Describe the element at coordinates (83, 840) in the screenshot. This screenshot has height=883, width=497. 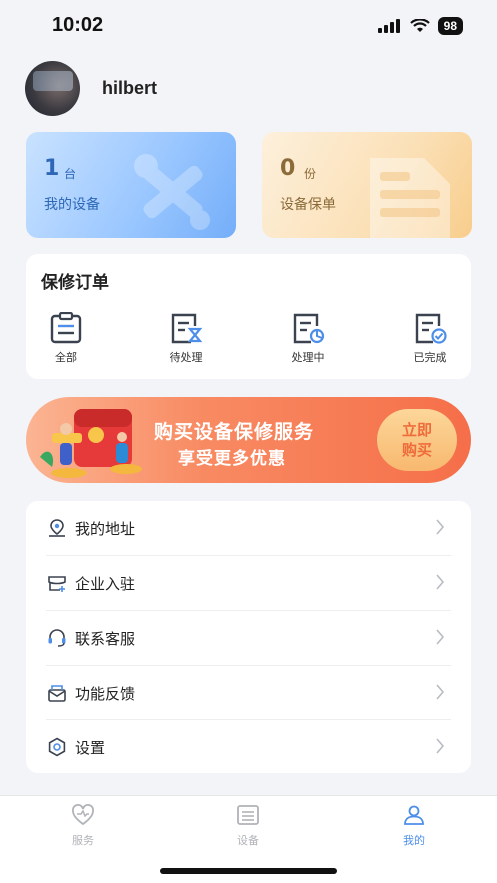
I see `tab-service-label: 服务` at that location.